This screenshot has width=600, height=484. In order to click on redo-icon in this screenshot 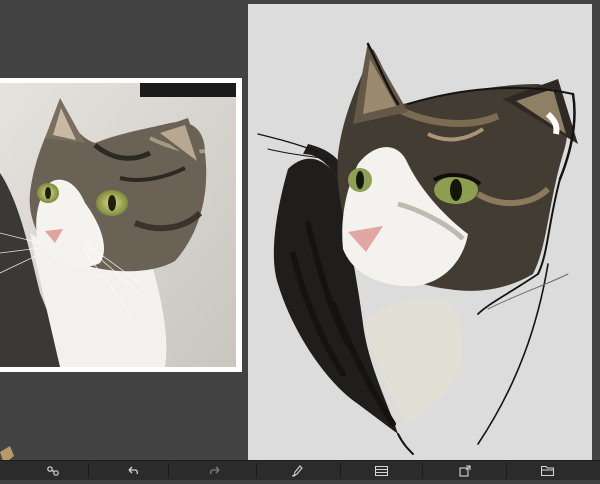, I will do `click(215, 470)`.